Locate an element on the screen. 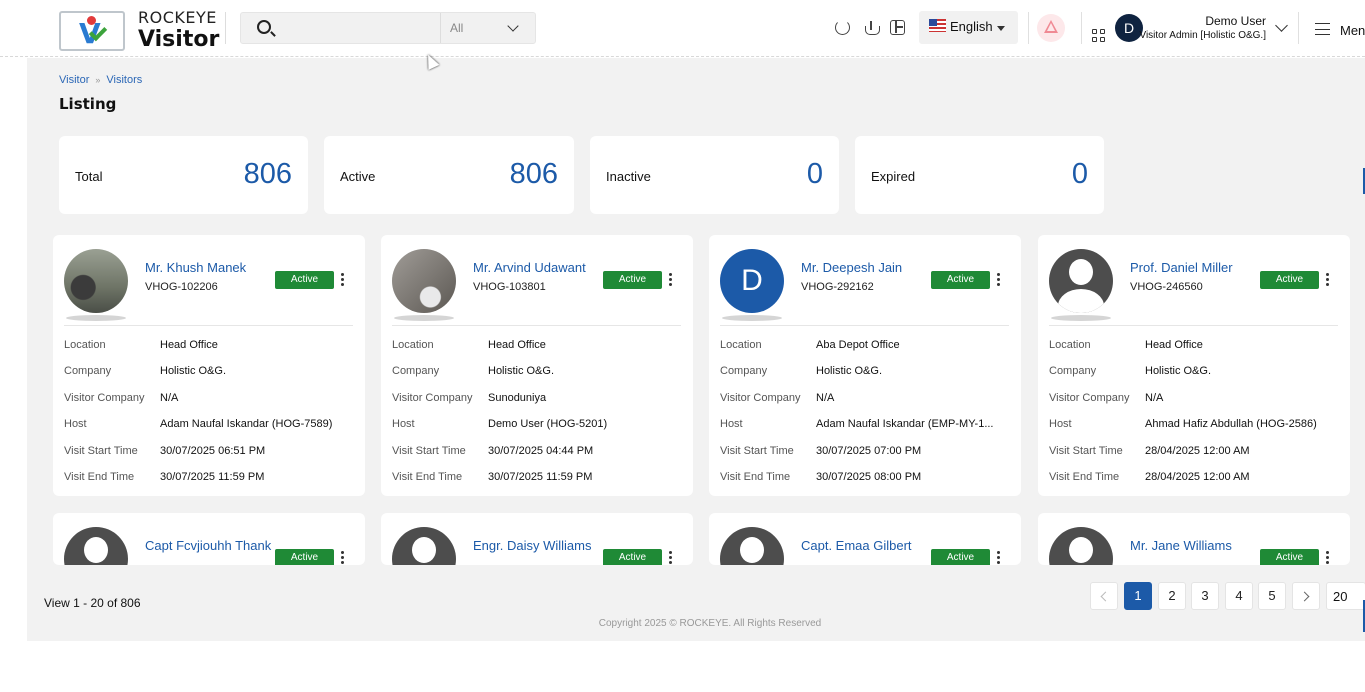  page-button-1: 1 is located at coordinates (1138, 596).